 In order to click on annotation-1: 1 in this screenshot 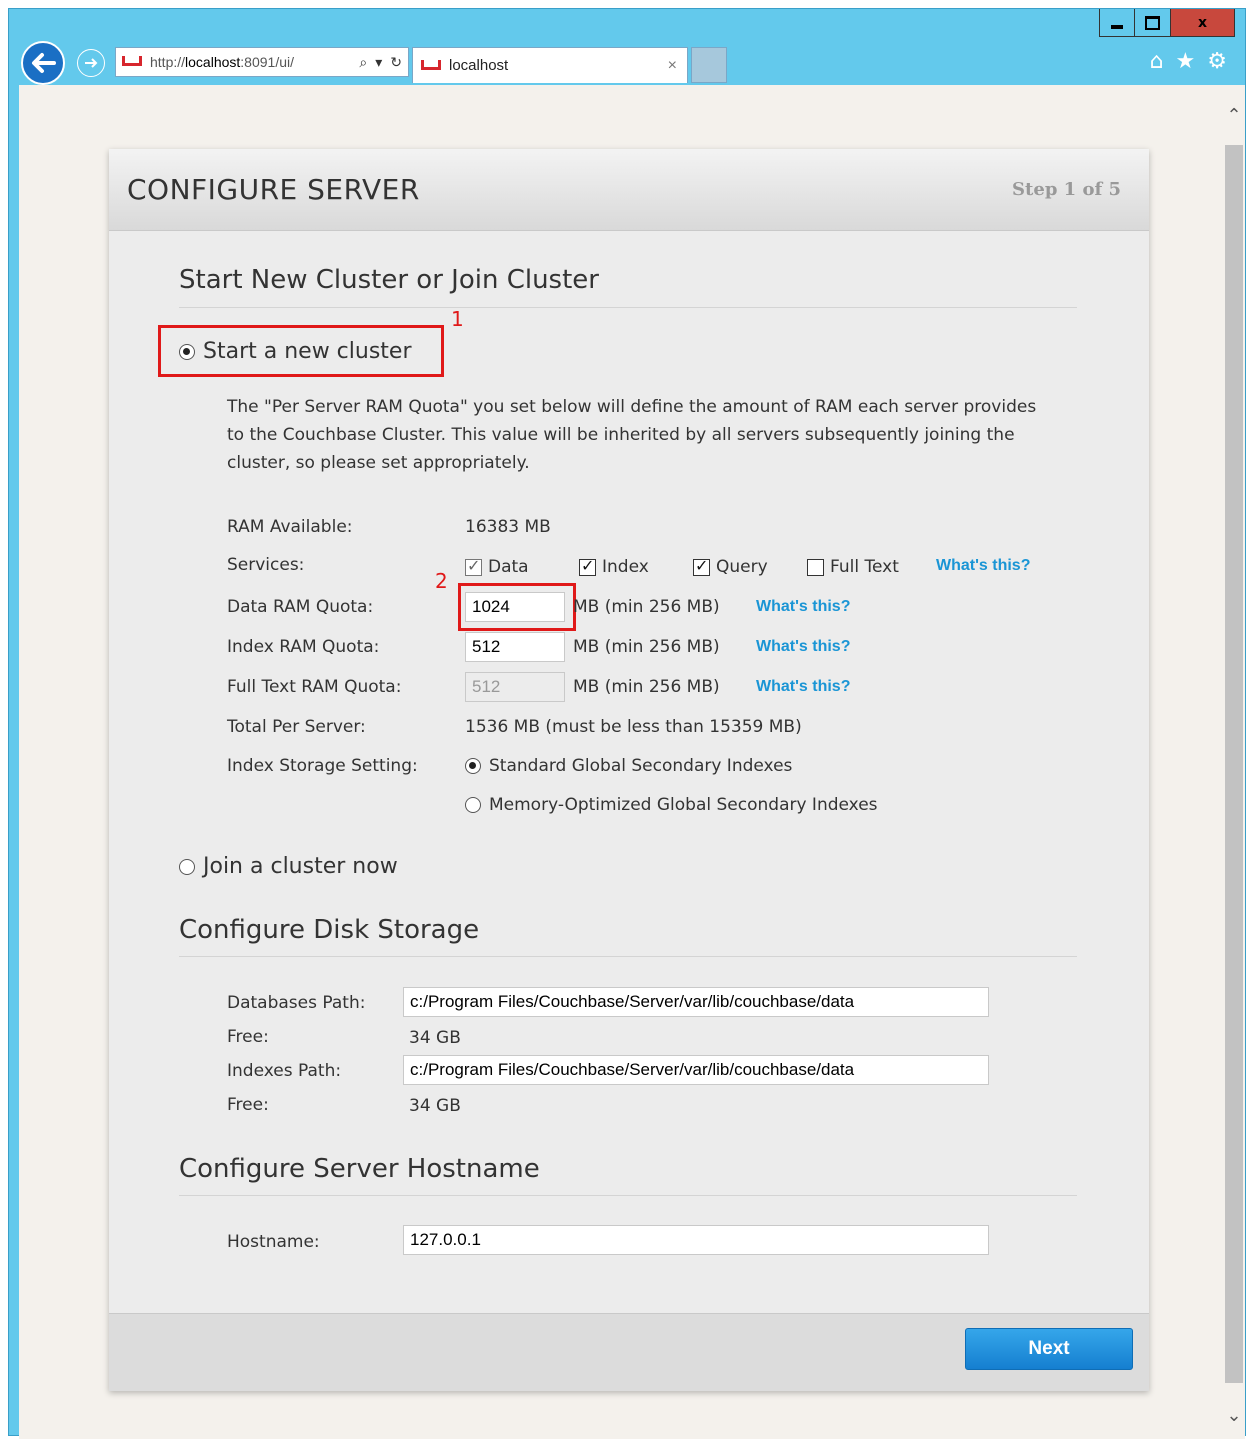, I will do `click(457, 319)`.